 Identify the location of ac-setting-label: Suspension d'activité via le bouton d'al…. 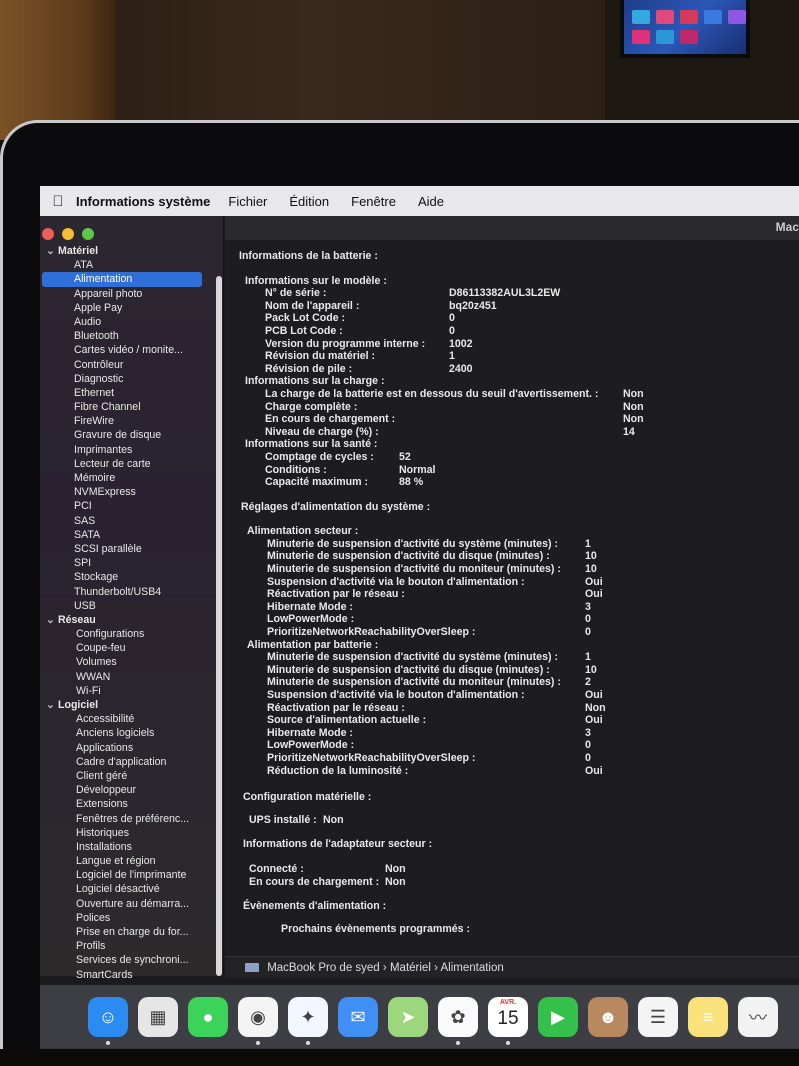
(396, 581).